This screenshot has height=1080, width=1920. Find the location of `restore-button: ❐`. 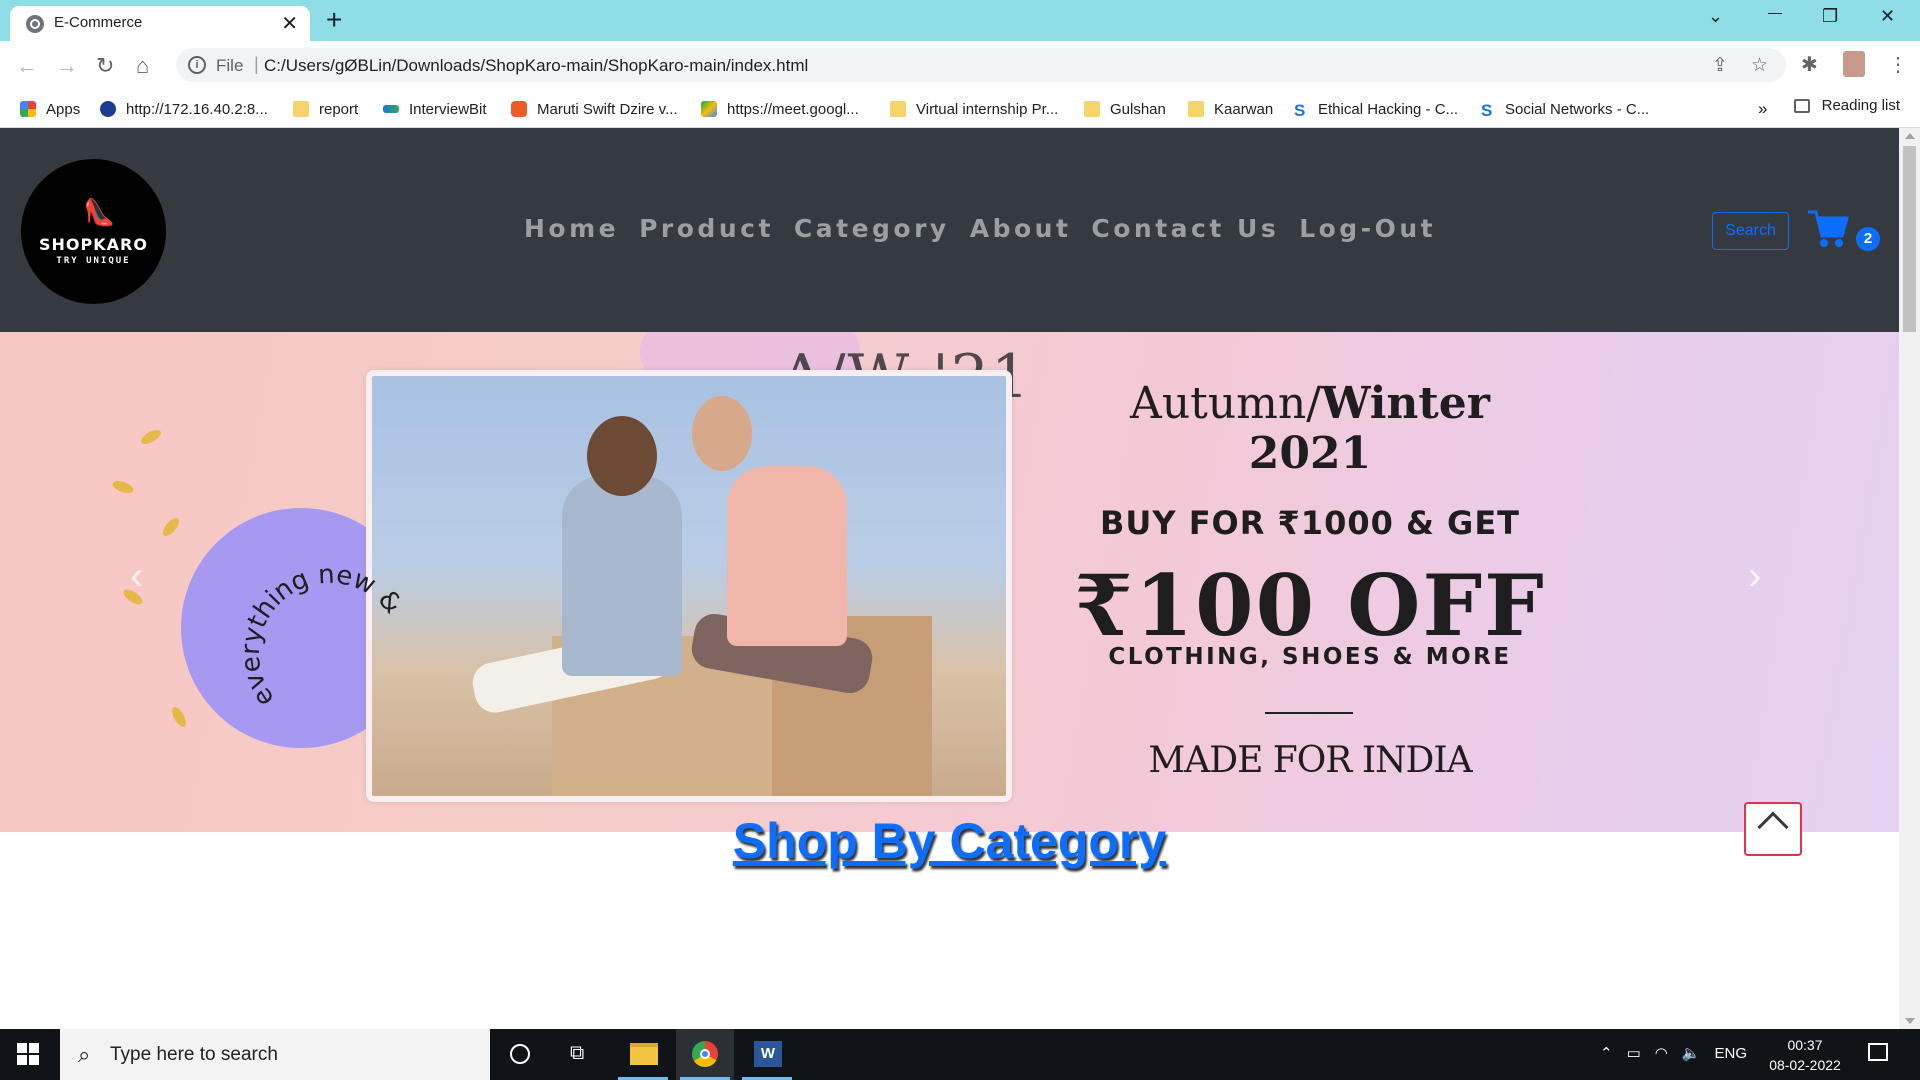

restore-button: ❐ is located at coordinates (1830, 16).